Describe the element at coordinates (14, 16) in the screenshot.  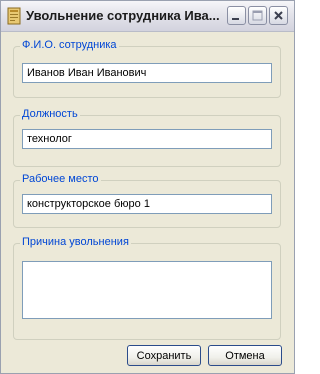
I see `app-icon` at that location.